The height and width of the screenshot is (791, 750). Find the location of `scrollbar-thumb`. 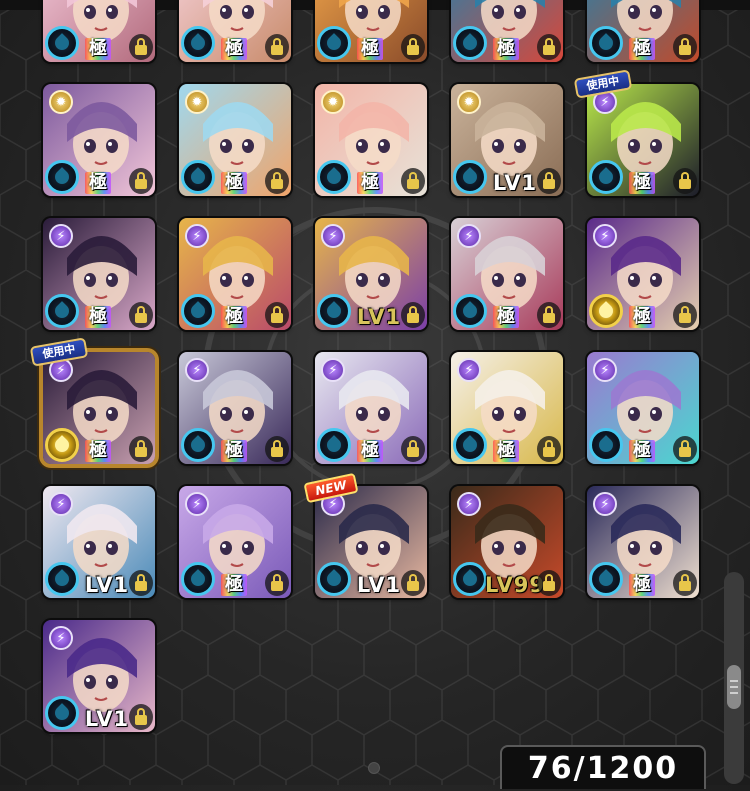

scrollbar-thumb is located at coordinates (734, 687).